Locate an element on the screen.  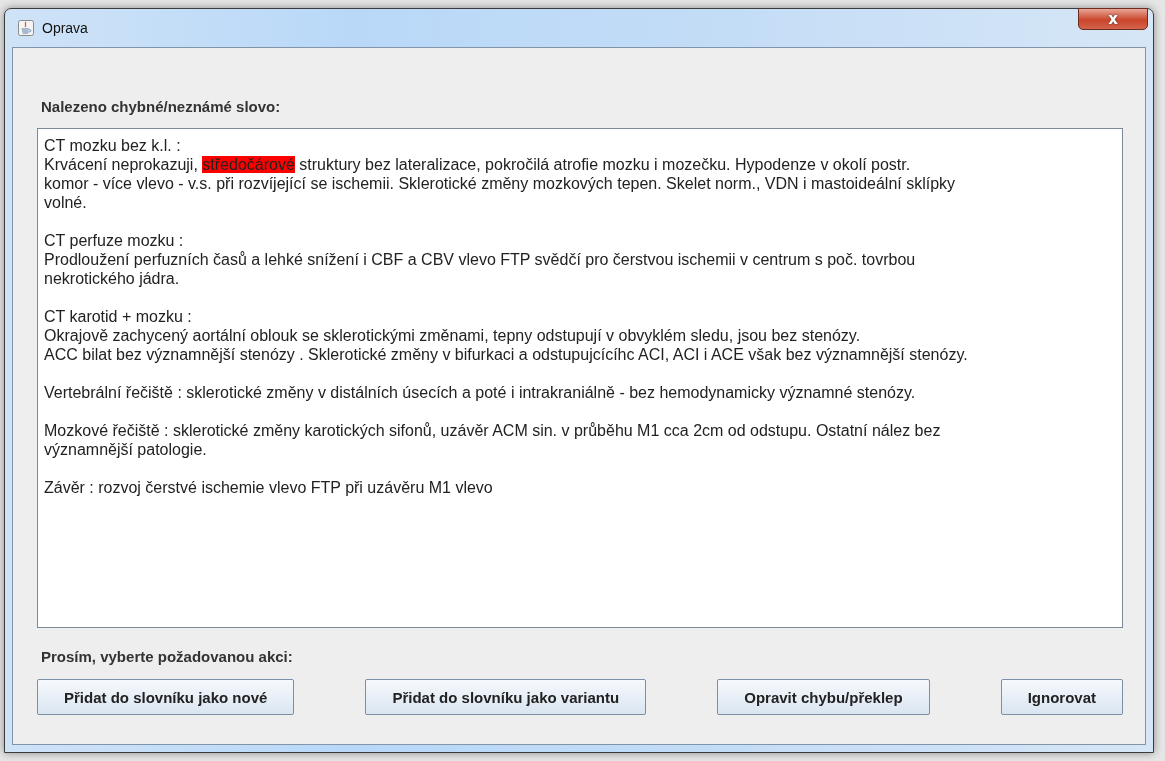
section-label: Nalezeno chybné/neznámé slovo: is located at coordinates (161, 106).